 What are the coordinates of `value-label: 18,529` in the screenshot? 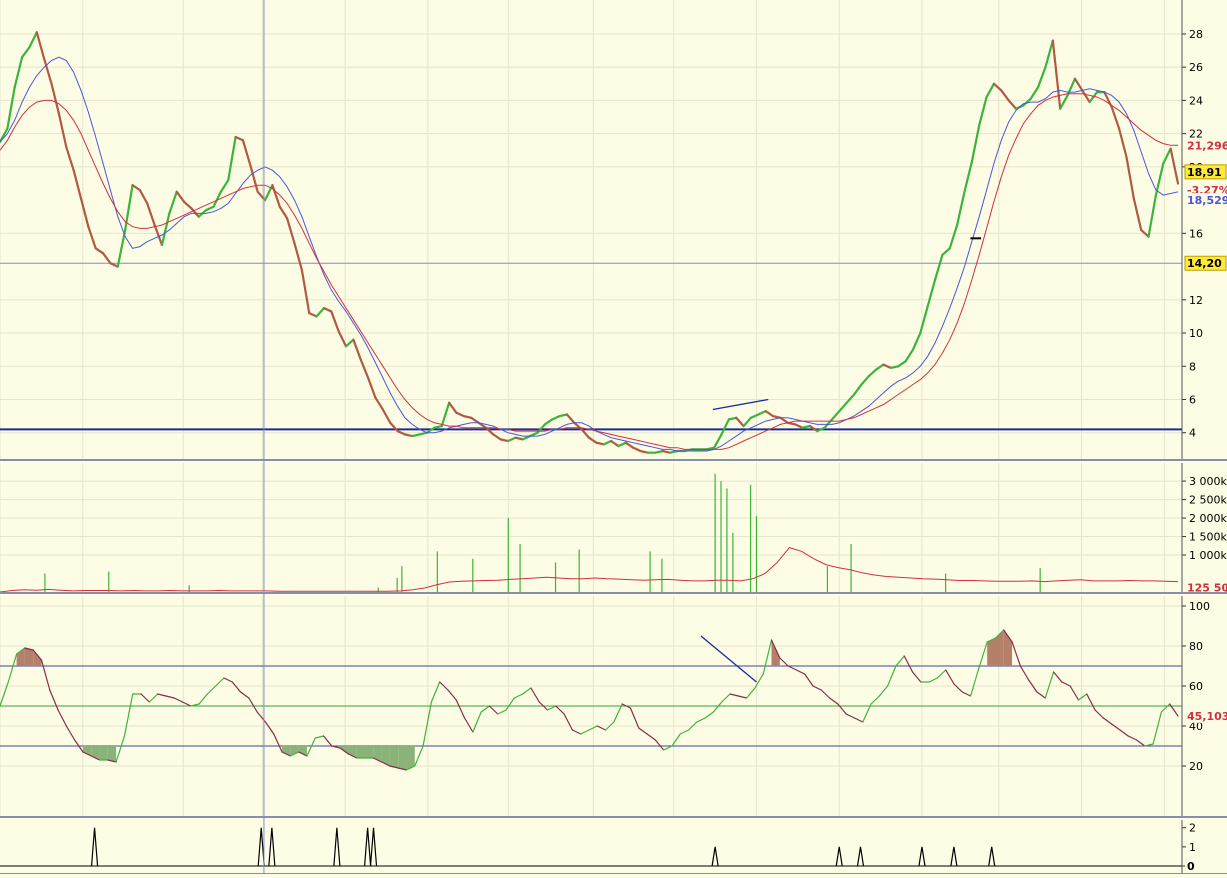 It's located at (1207, 200).